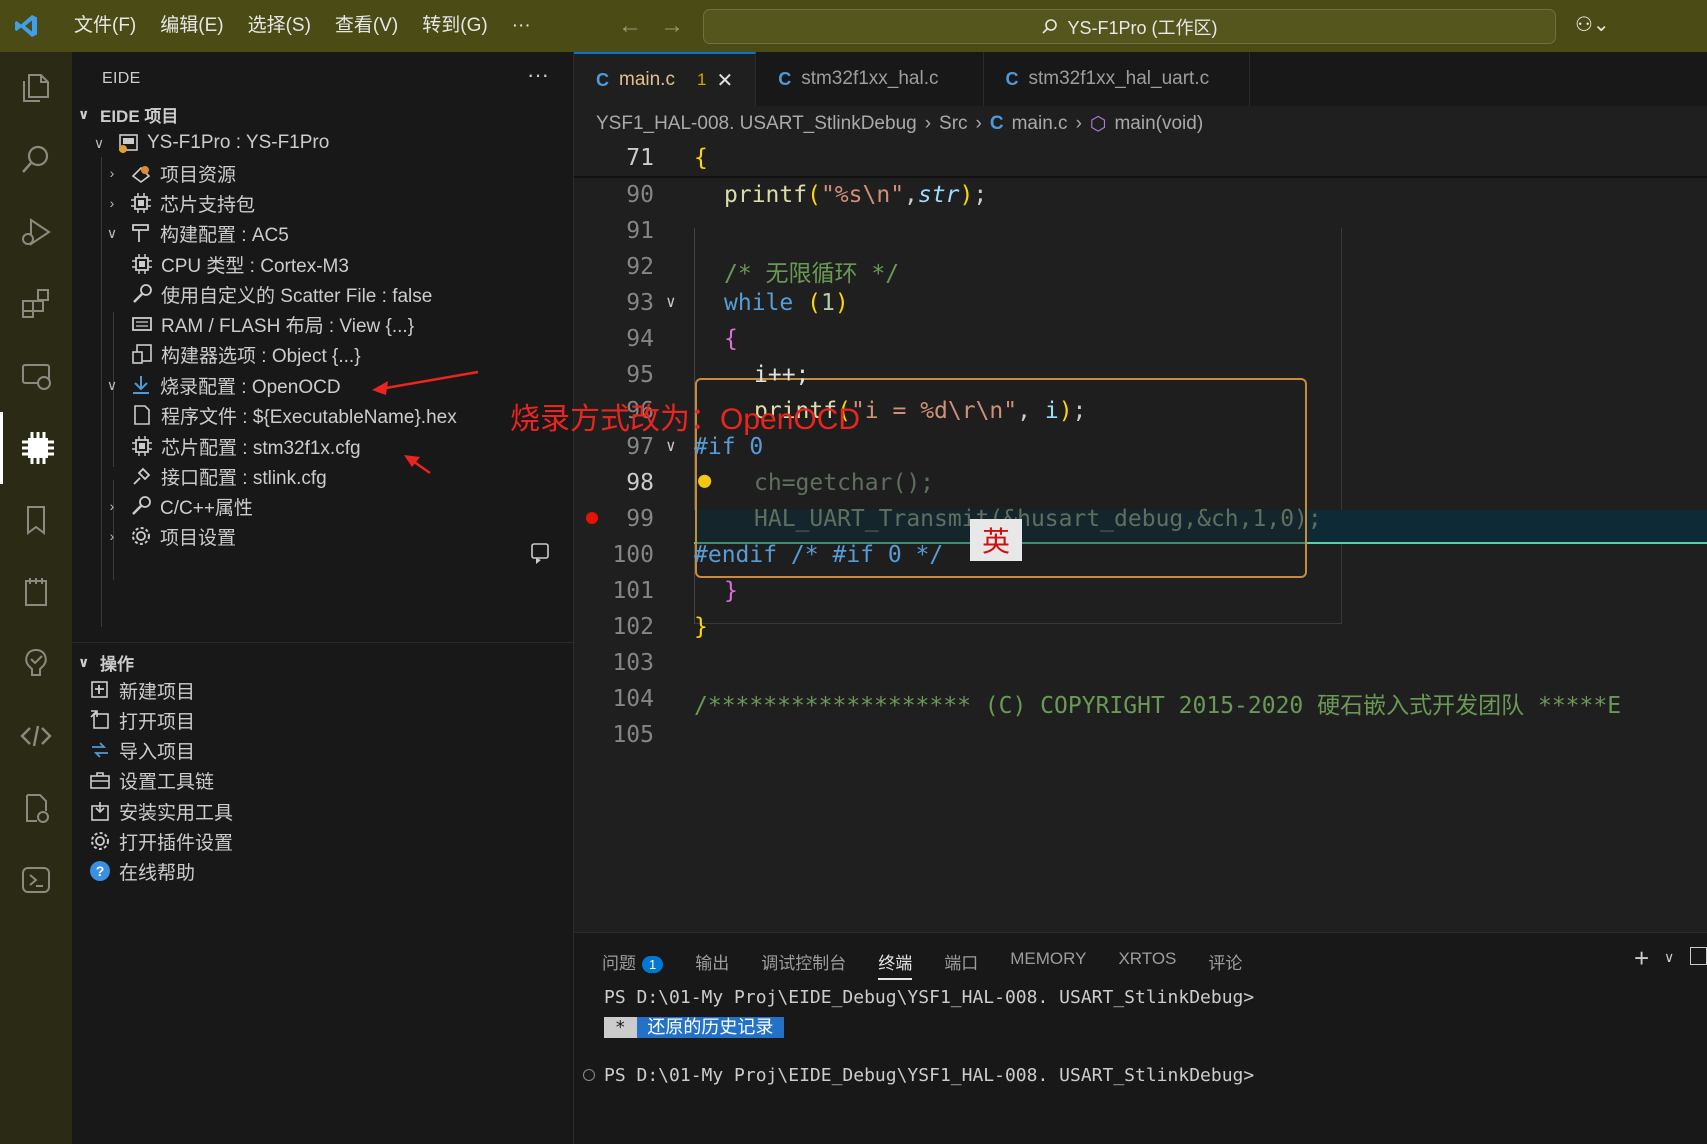 This screenshot has width=1707, height=1144. What do you see at coordinates (1140, 304) in the screenshot?
I see `code-line: 93 ∨ while (1)` at bounding box center [1140, 304].